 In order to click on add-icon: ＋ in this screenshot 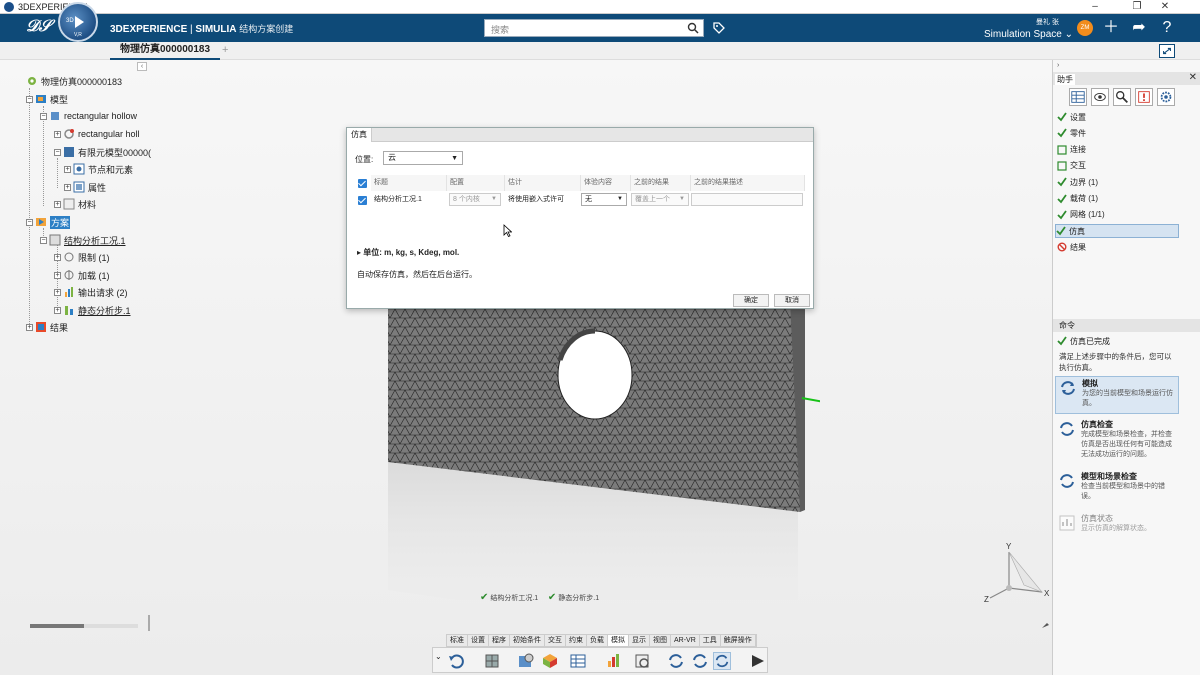, I will do `click(1111, 28)`.